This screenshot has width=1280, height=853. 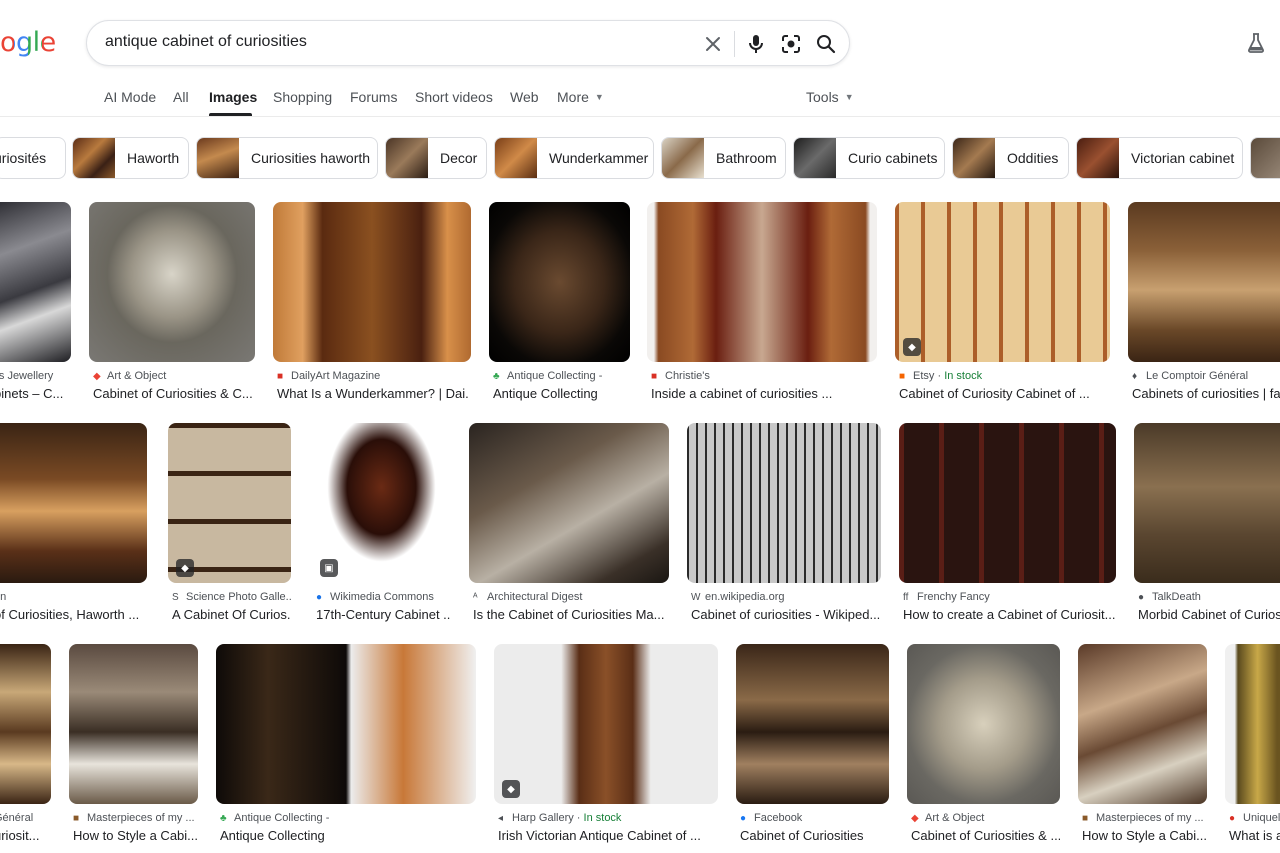 I want to click on source-name: Général, so click(x=17, y=818).